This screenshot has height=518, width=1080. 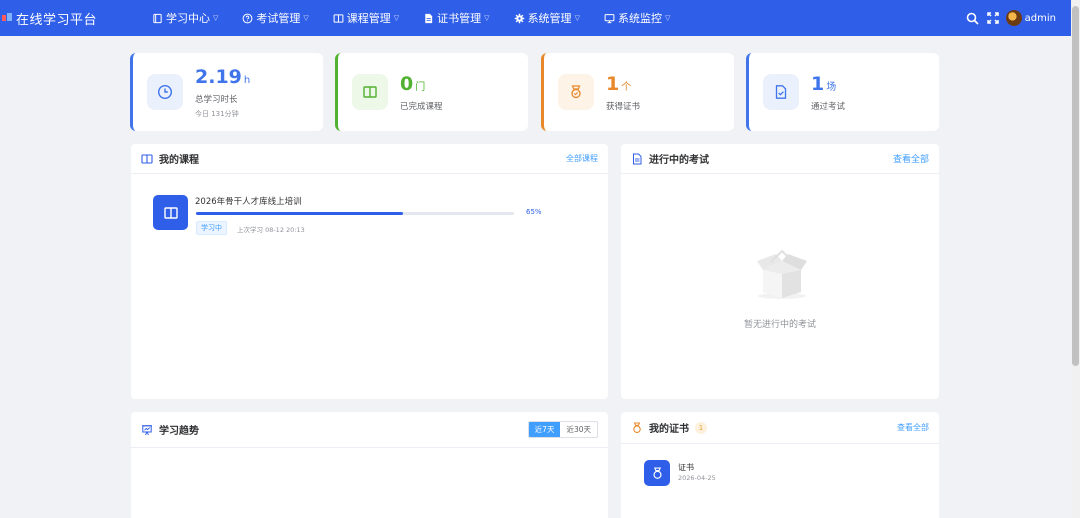 What do you see at coordinates (179, 160) in the screenshot?
I see `panel-title: 我的课程` at bounding box center [179, 160].